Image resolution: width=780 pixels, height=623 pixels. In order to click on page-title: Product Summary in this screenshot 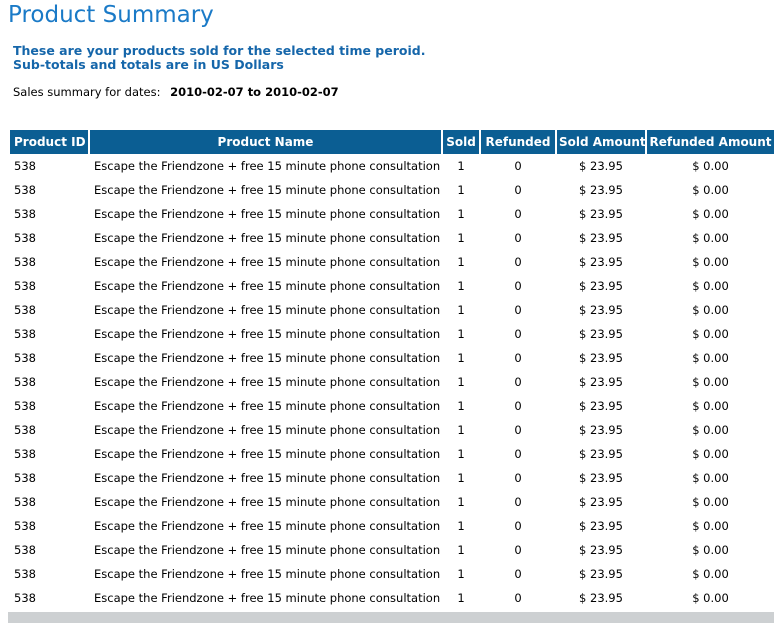, I will do `click(111, 15)`.